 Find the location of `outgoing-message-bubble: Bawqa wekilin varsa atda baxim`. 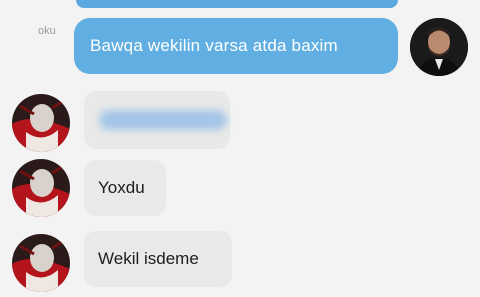

outgoing-message-bubble: Bawqa wekilin varsa atda baxim is located at coordinates (236, 46).